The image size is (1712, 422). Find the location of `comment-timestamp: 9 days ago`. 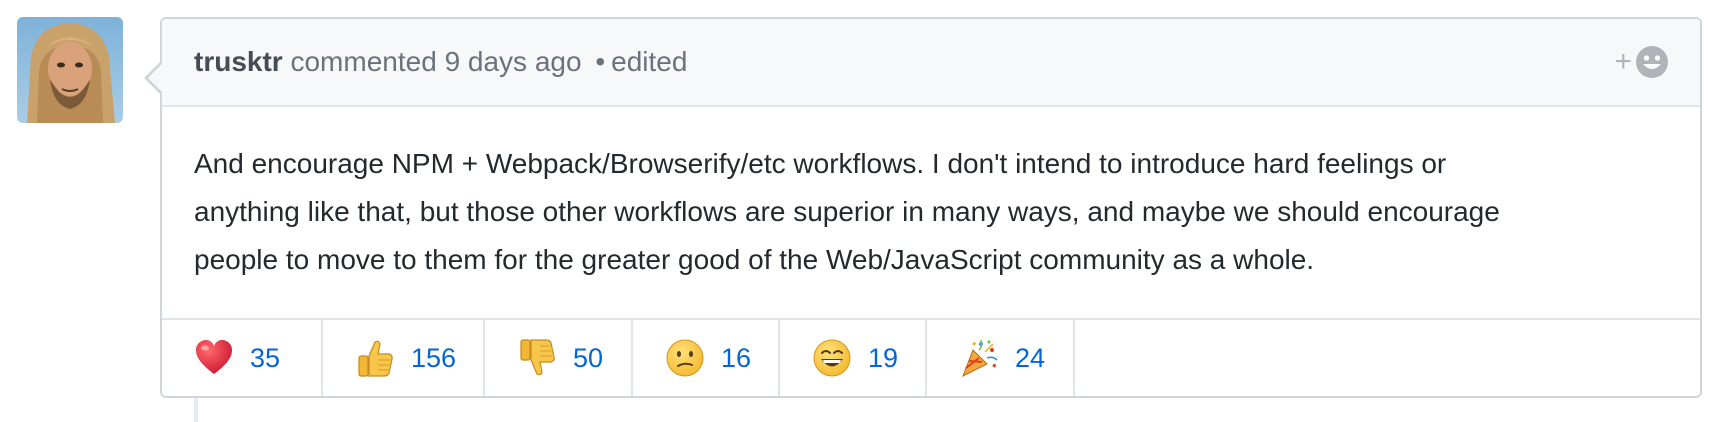

comment-timestamp: 9 days ago is located at coordinates (513, 61).